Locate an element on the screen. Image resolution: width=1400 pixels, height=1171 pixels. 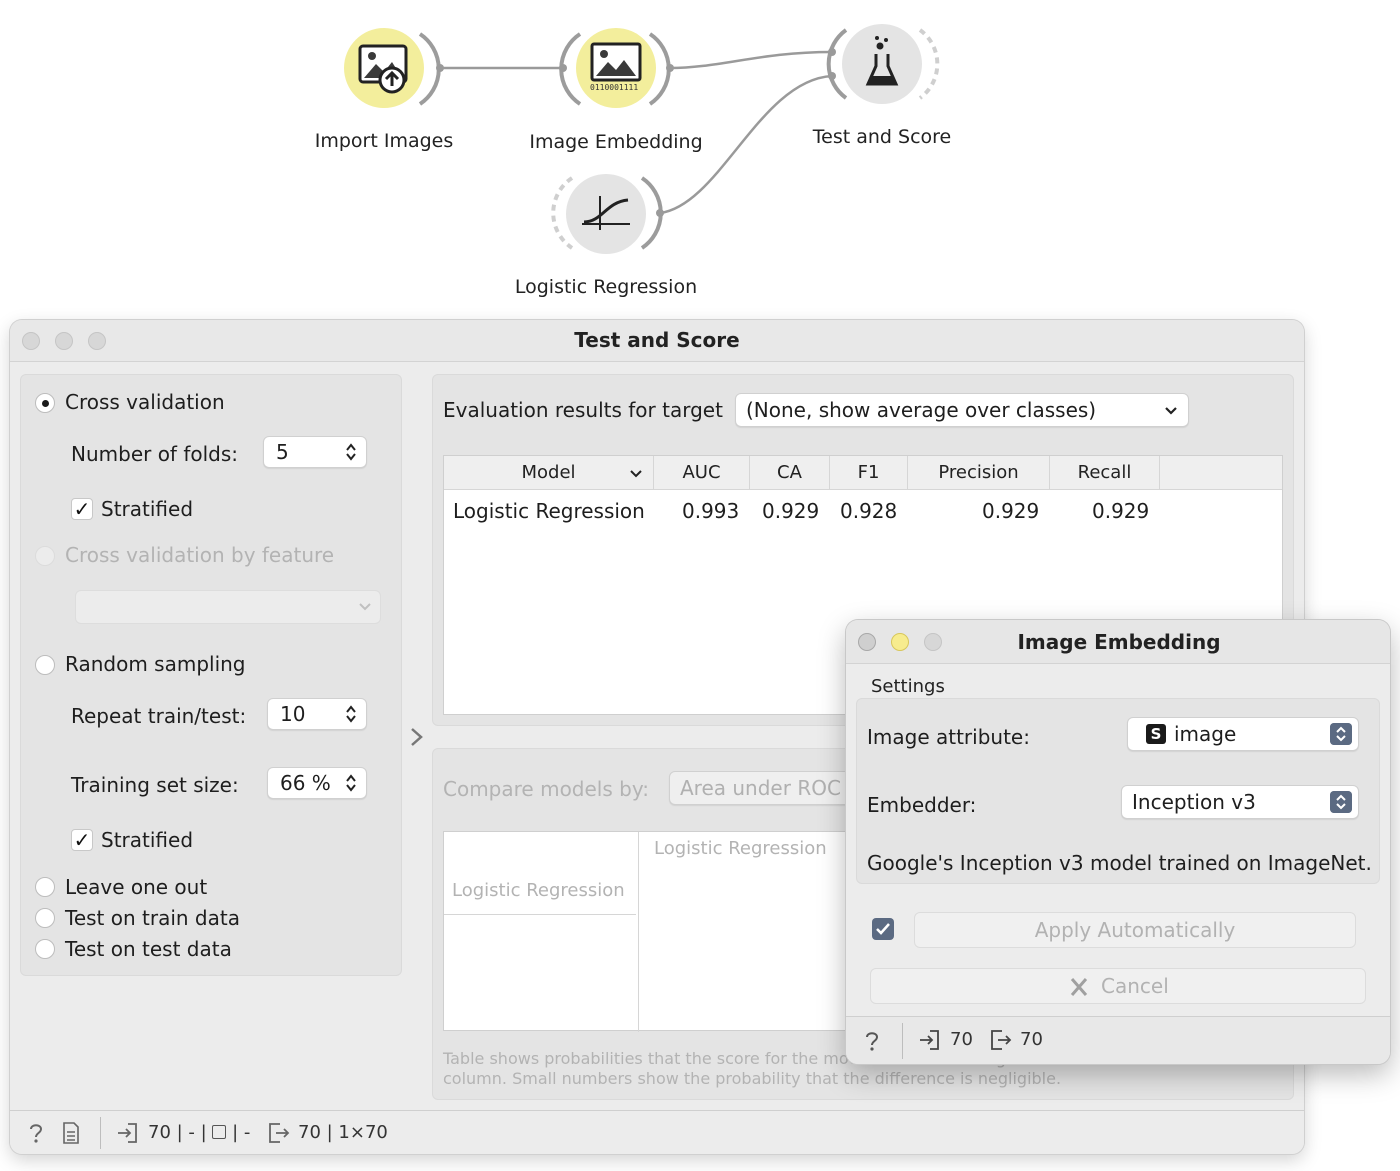
header-model: Model is located at coordinates (549, 473).